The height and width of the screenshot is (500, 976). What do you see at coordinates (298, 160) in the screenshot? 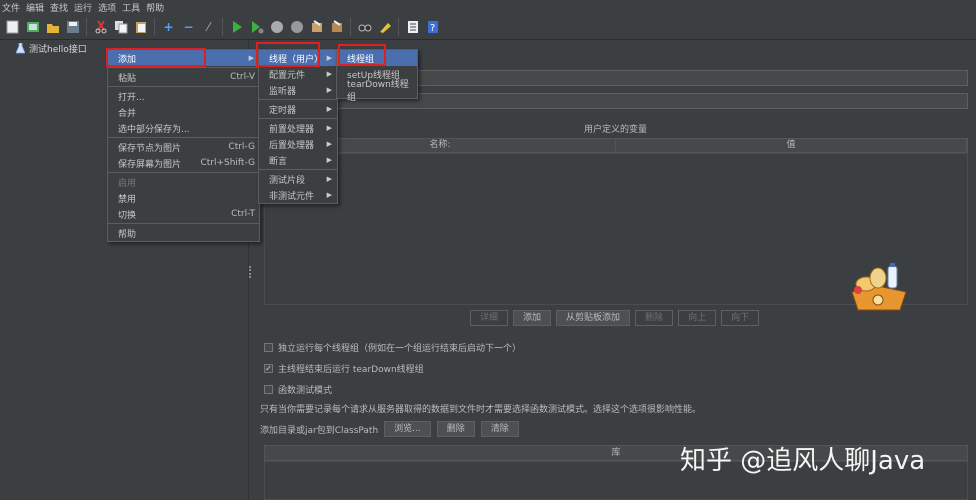
I see `menu-item-assertion: 断言 ▶` at bounding box center [298, 160].